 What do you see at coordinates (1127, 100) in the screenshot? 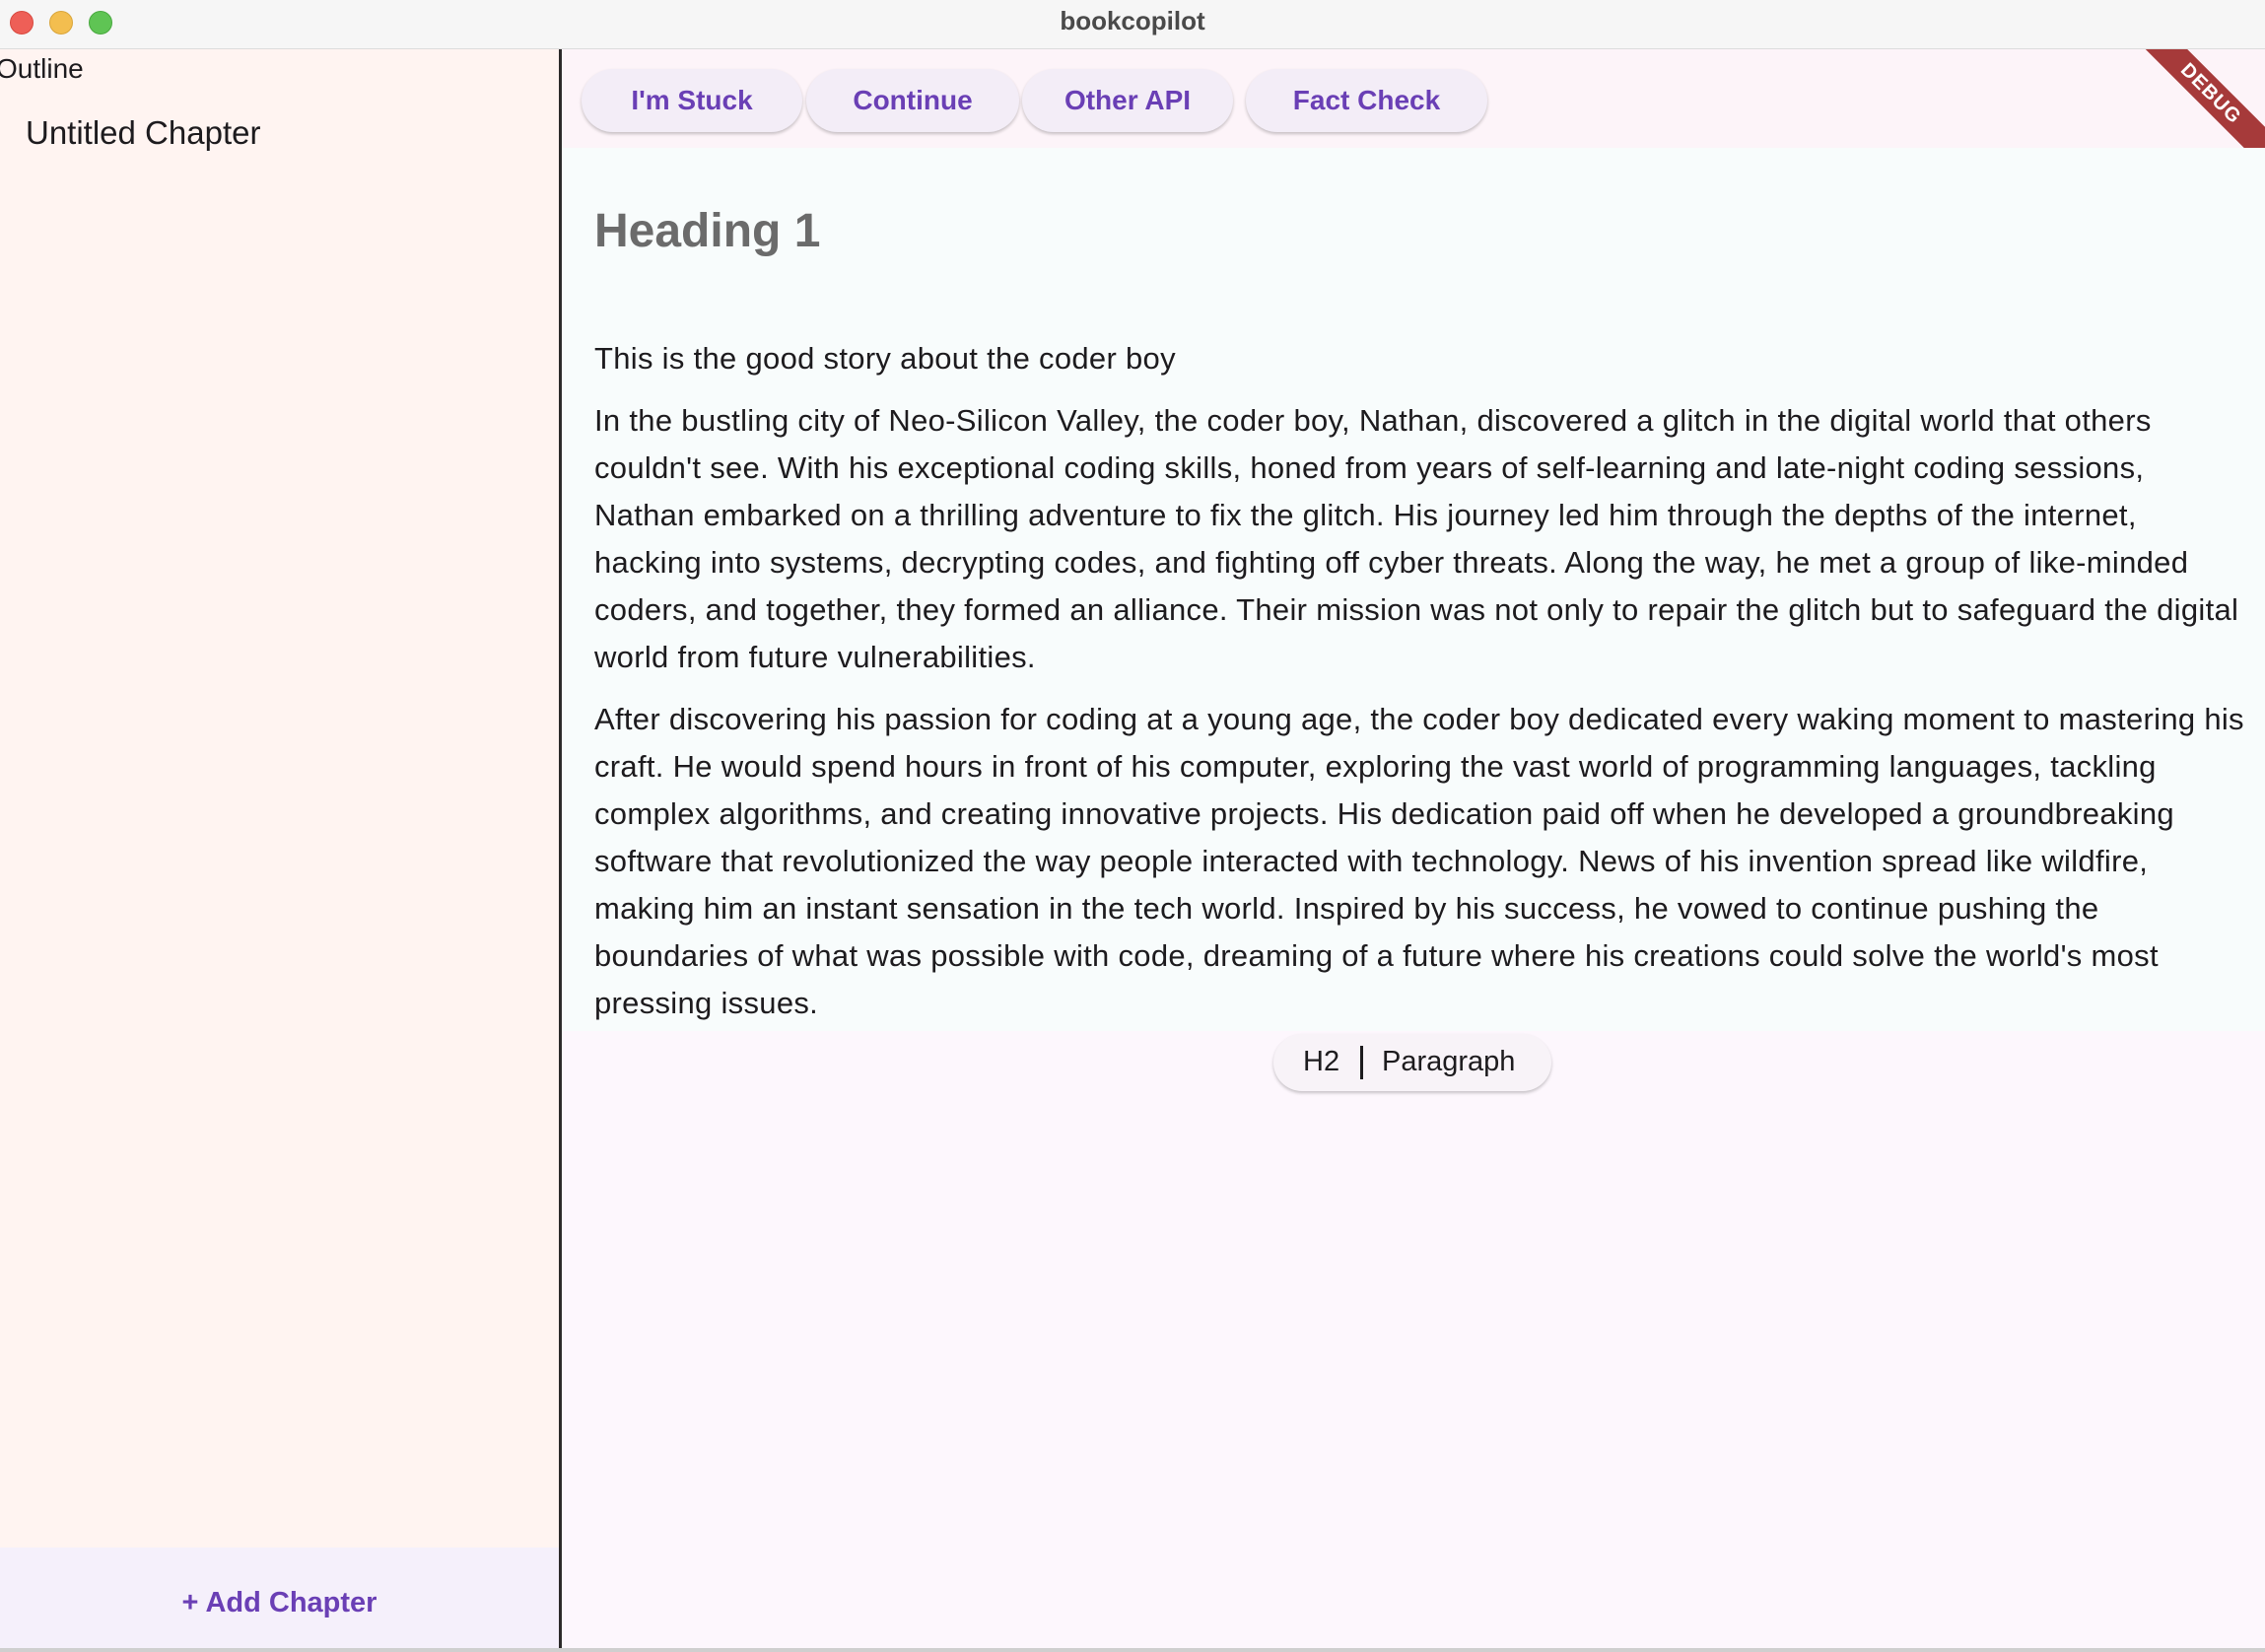
I see `other-api-button: Other API` at bounding box center [1127, 100].